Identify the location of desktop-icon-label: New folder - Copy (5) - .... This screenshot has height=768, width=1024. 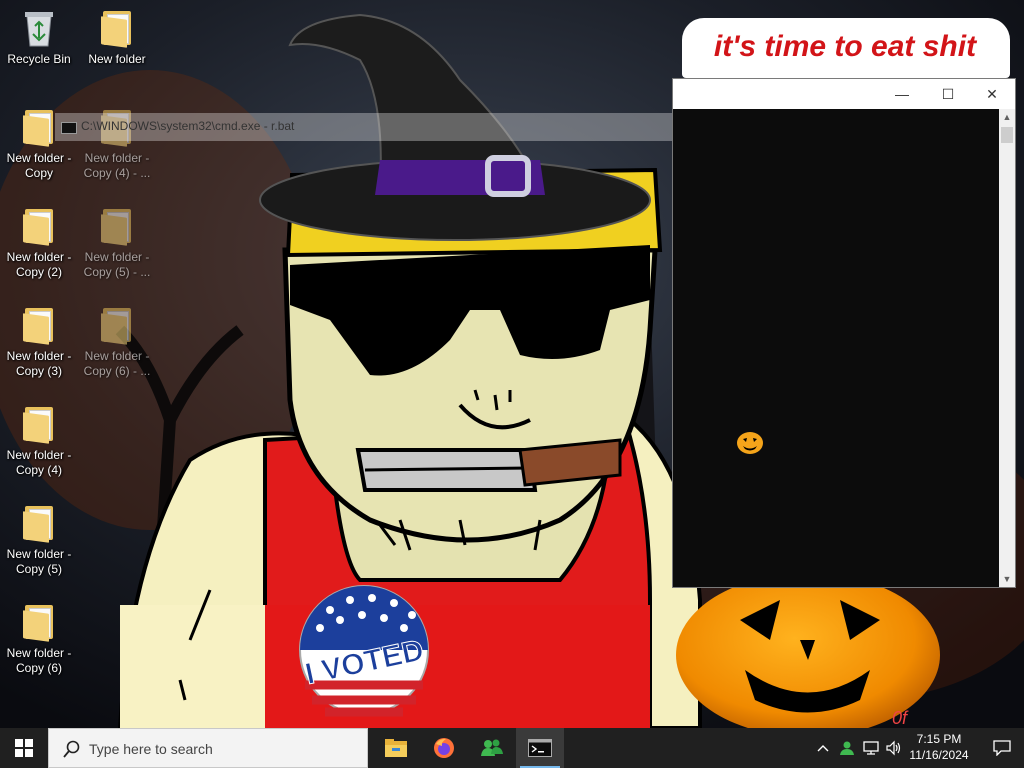
(117, 264).